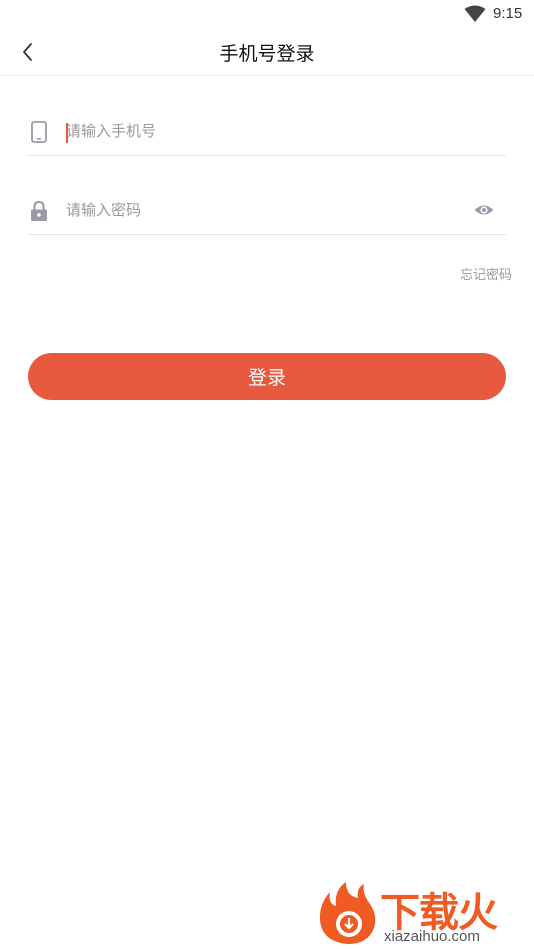 The width and height of the screenshot is (534, 949). What do you see at coordinates (486, 273) in the screenshot?
I see `forgot-password-link: 忘记密码` at bounding box center [486, 273].